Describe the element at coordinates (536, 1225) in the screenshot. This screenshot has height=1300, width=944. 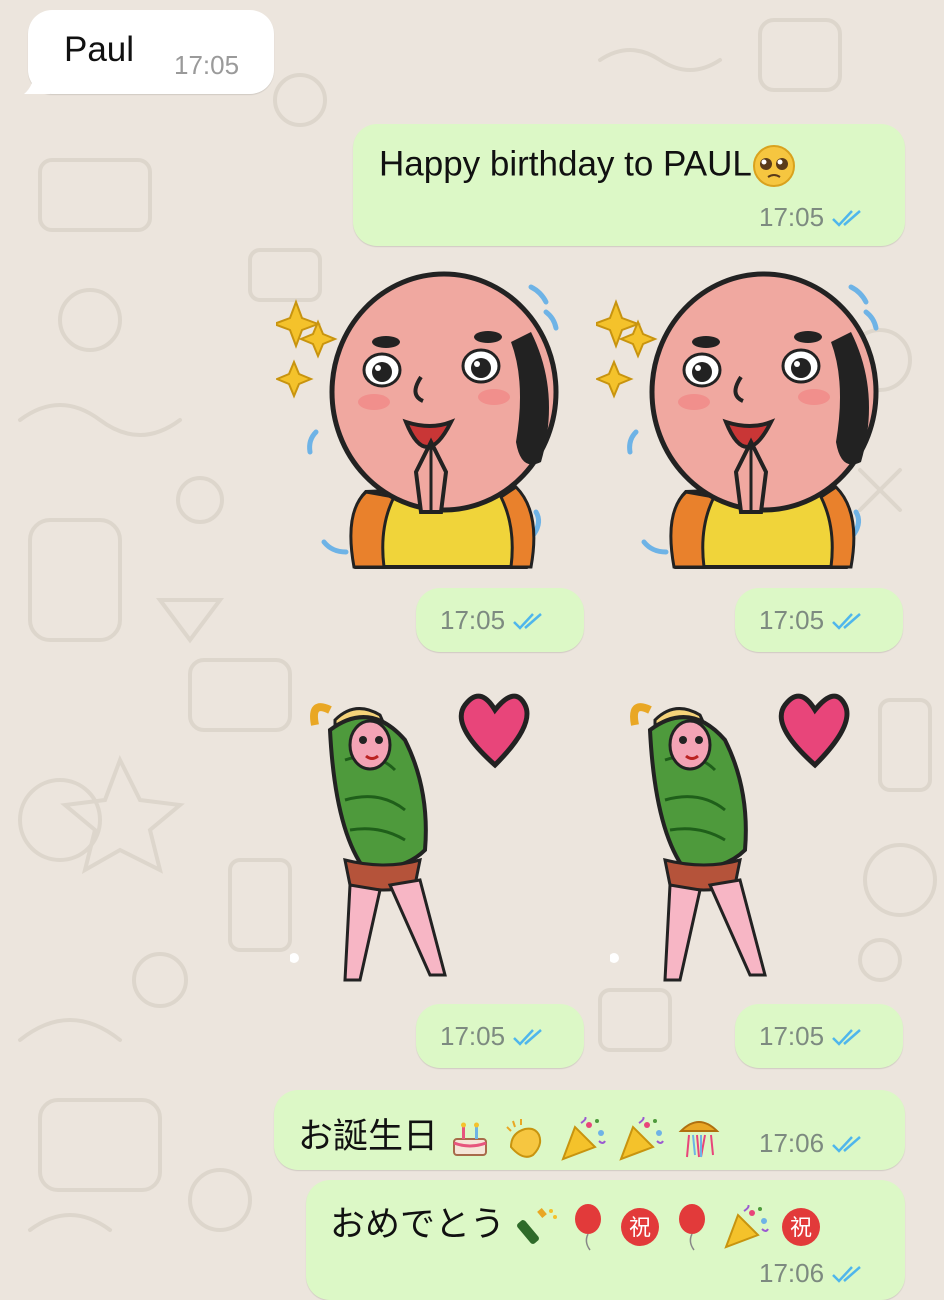
I see `champagne-emoji` at that location.